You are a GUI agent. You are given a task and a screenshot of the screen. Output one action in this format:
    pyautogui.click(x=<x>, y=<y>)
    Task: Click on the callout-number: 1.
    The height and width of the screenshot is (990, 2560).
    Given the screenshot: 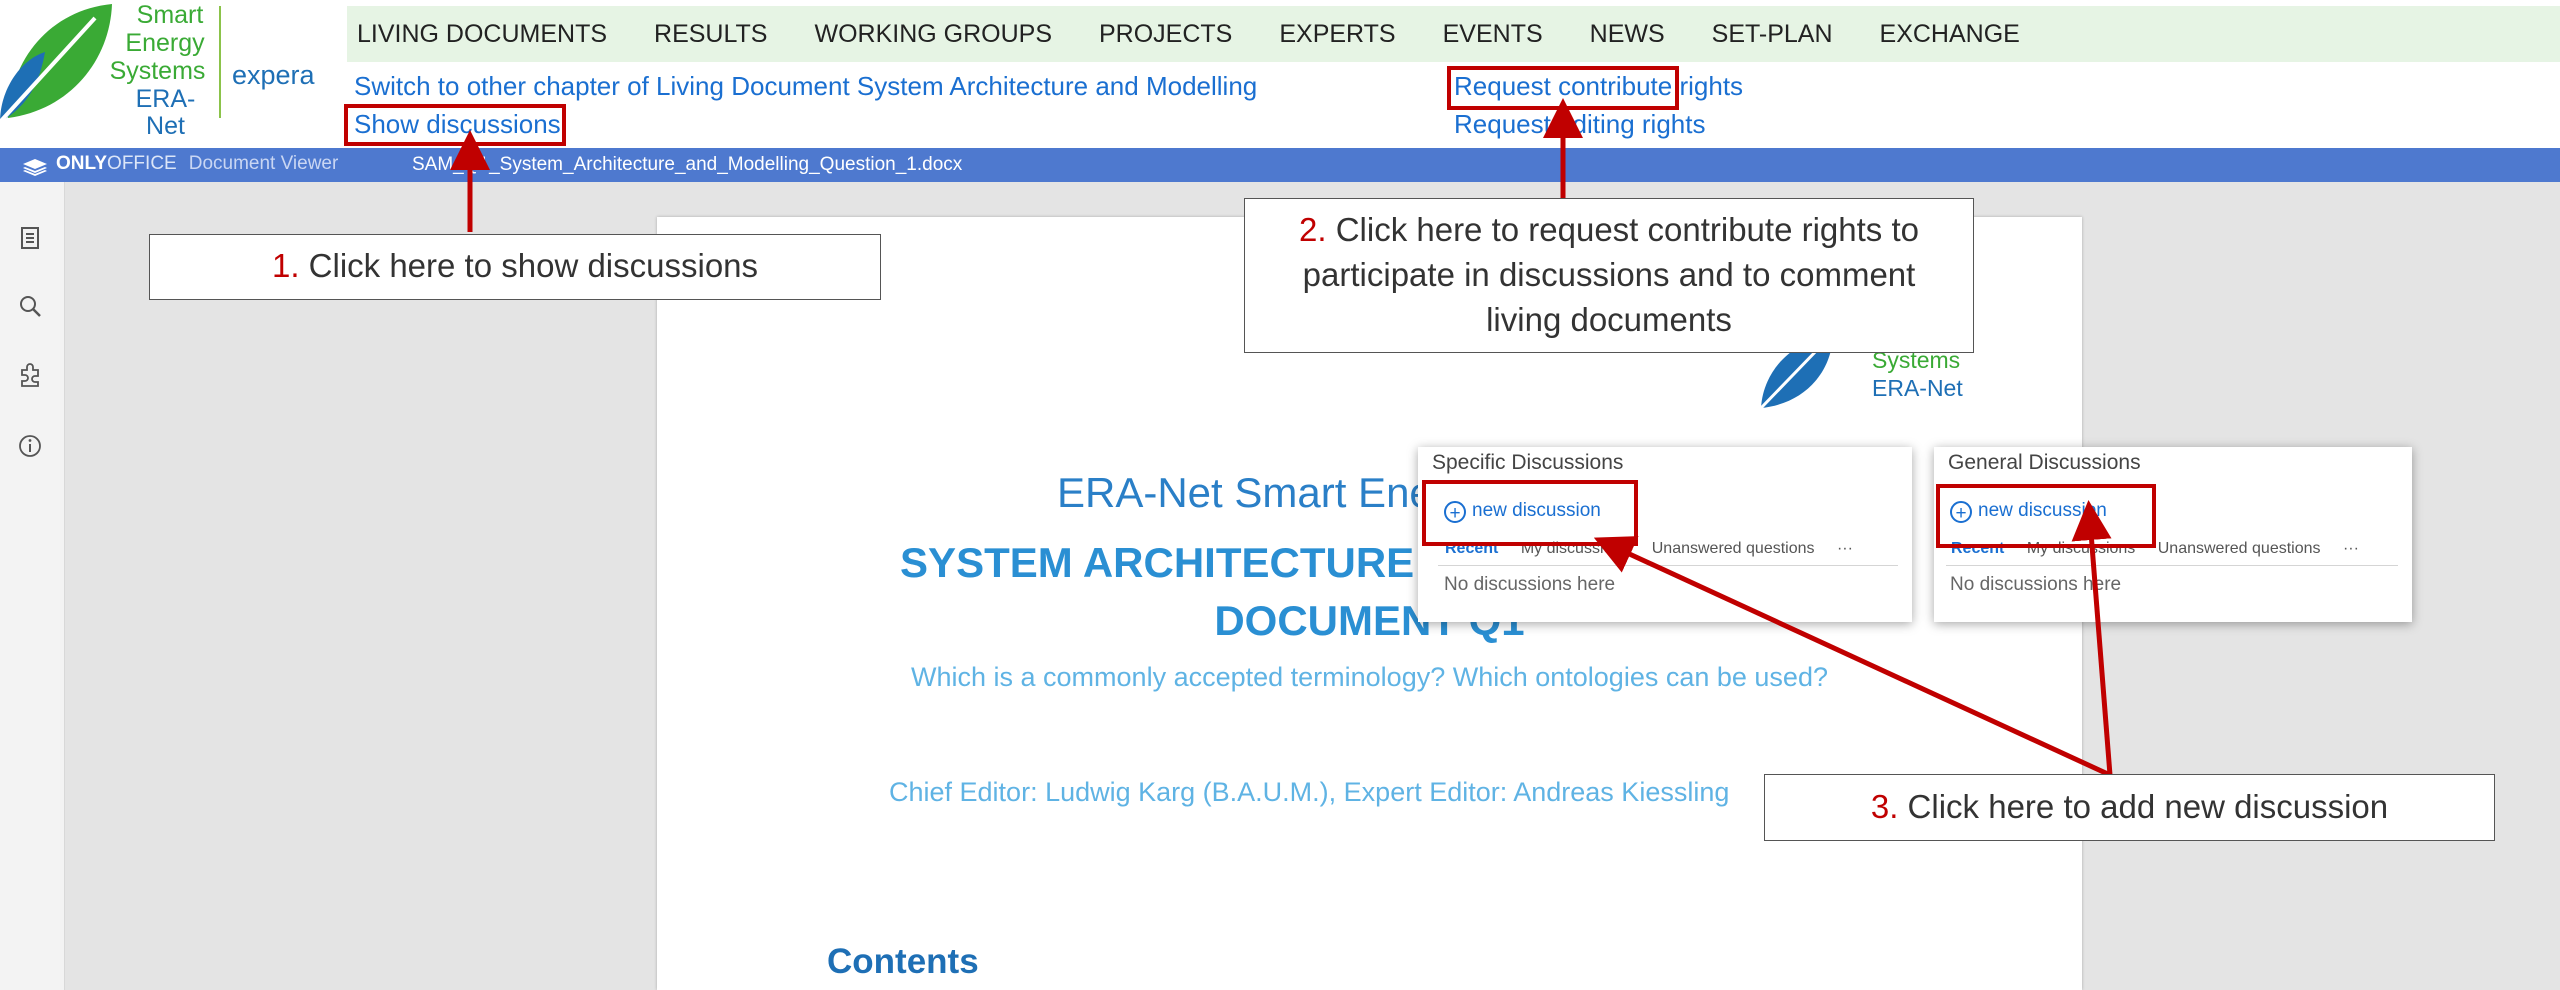 What is the action you would take?
    pyautogui.click(x=285, y=265)
    